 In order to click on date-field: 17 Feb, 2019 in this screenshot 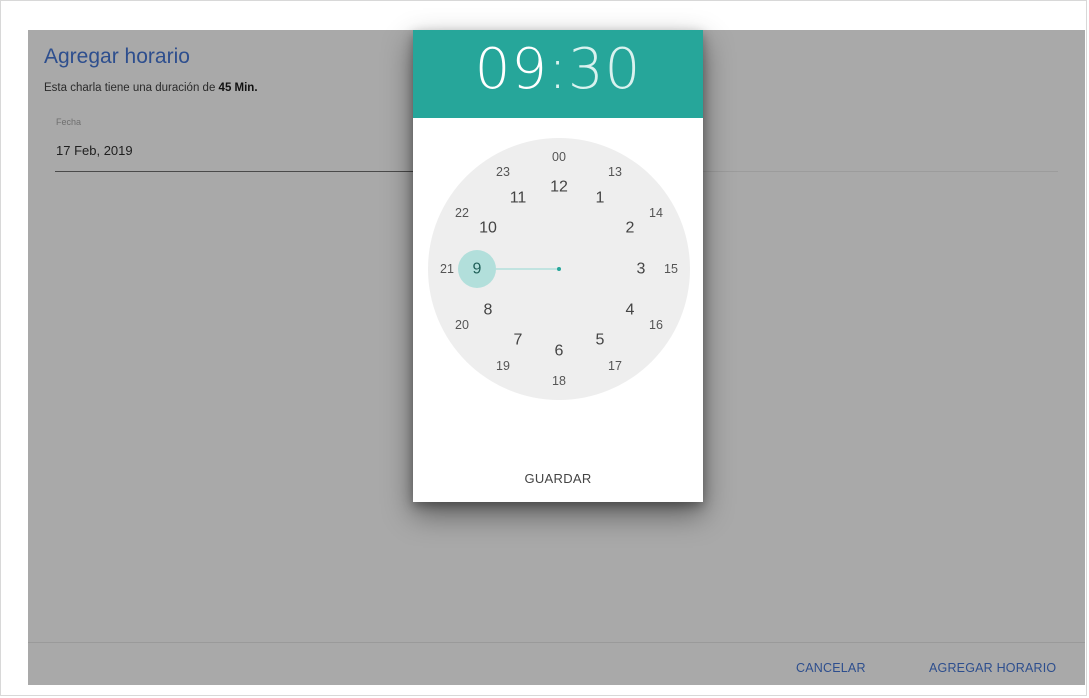, I will do `click(94, 150)`.